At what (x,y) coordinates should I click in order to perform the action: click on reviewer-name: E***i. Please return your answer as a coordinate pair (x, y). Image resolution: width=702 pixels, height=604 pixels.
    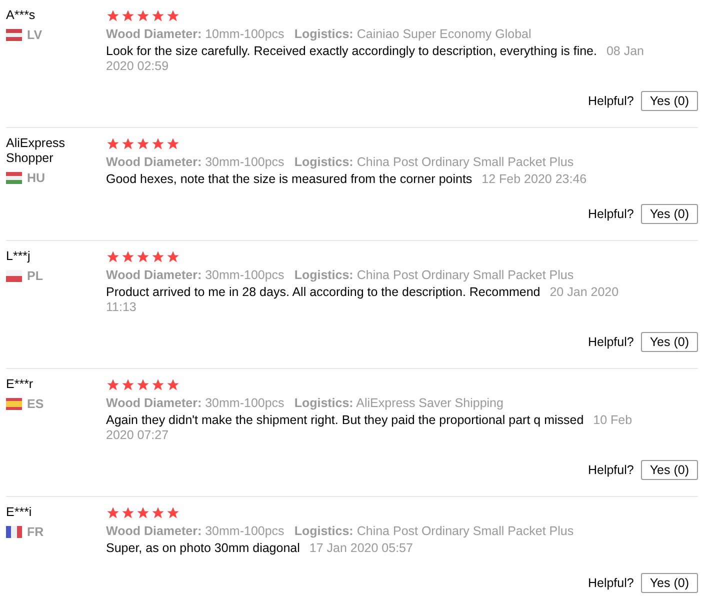
    Looking at the image, I should click on (19, 512).